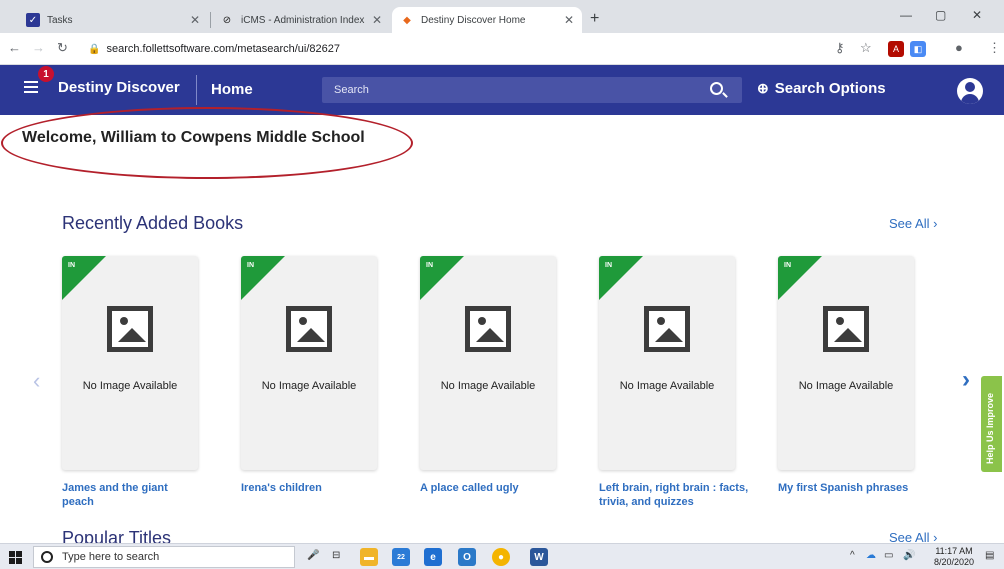 This screenshot has width=1004, height=569. I want to click on taskbar-search-placeholder: Type here to search, so click(111, 557).